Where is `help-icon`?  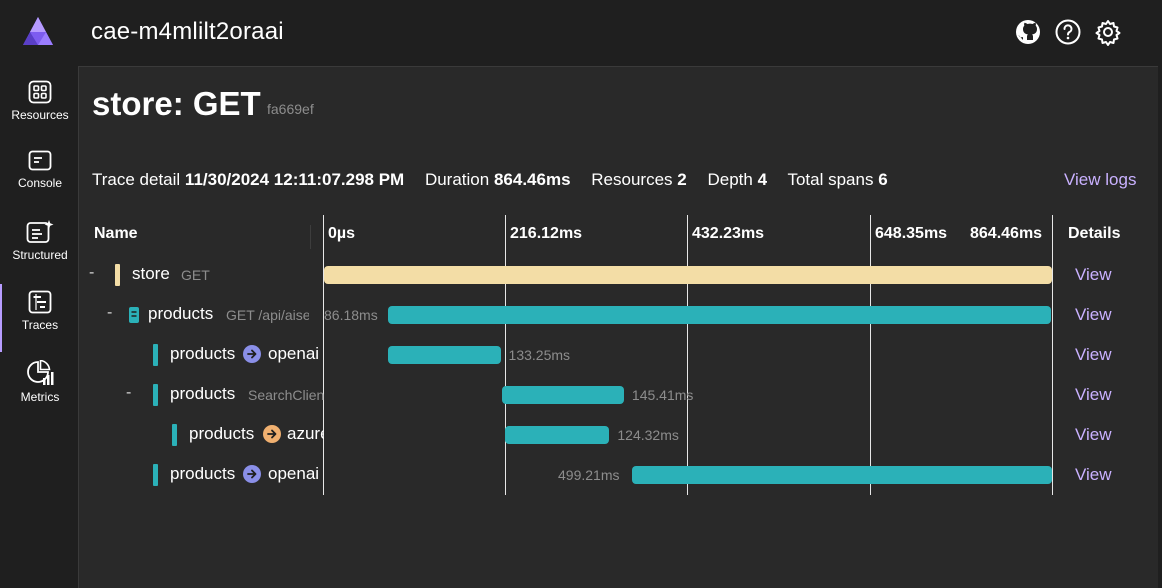 help-icon is located at coordinates (1068, 32).